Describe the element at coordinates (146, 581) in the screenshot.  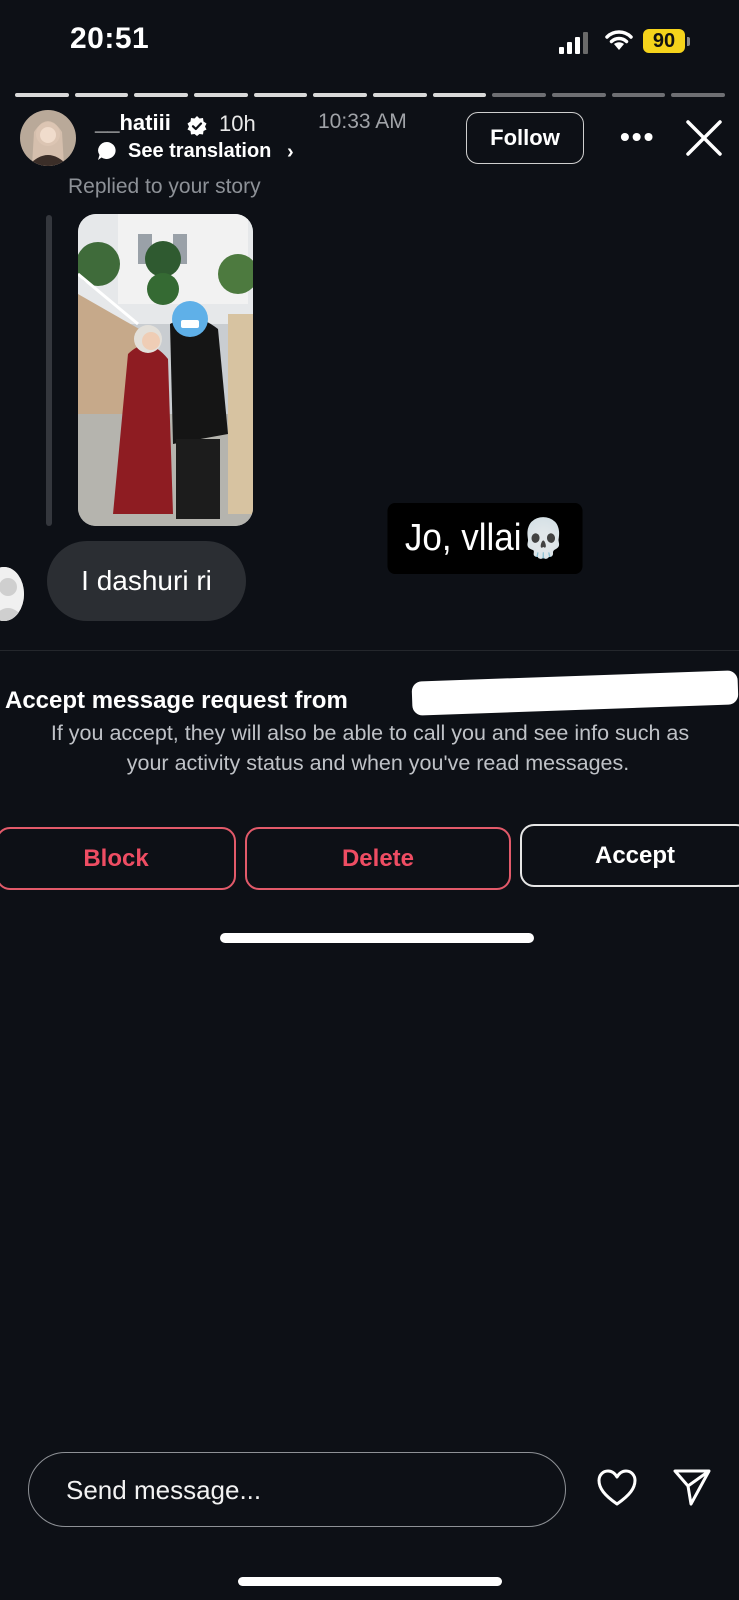
I see `message-bubble: I dashuri ri` at that location.